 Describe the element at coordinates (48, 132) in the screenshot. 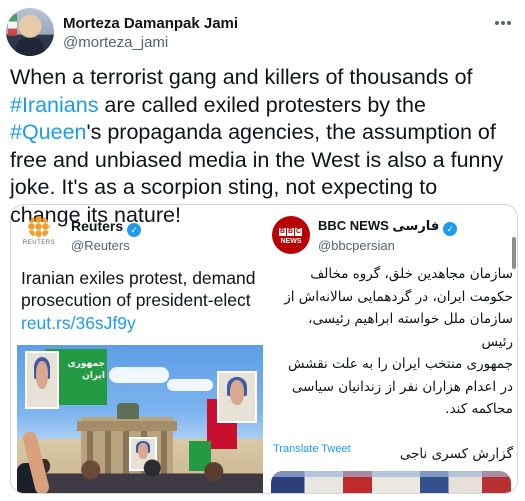

I see `hashtag-queen-link: #Queen` at that location.